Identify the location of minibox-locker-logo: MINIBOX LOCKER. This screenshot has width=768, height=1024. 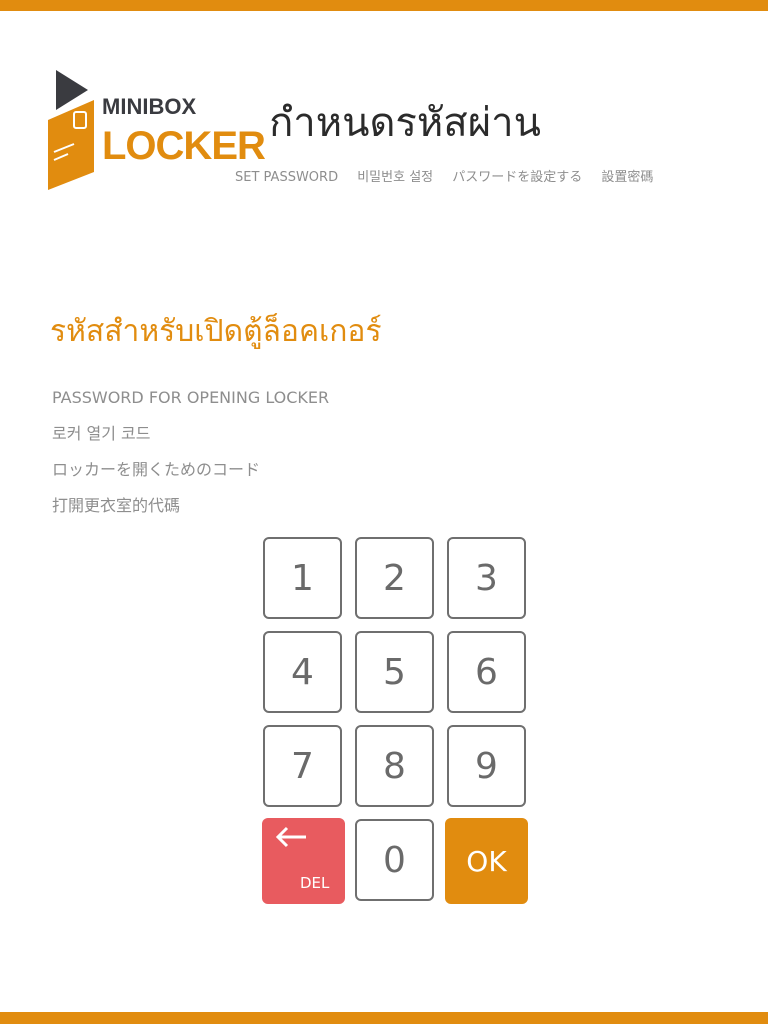
(155, 130).